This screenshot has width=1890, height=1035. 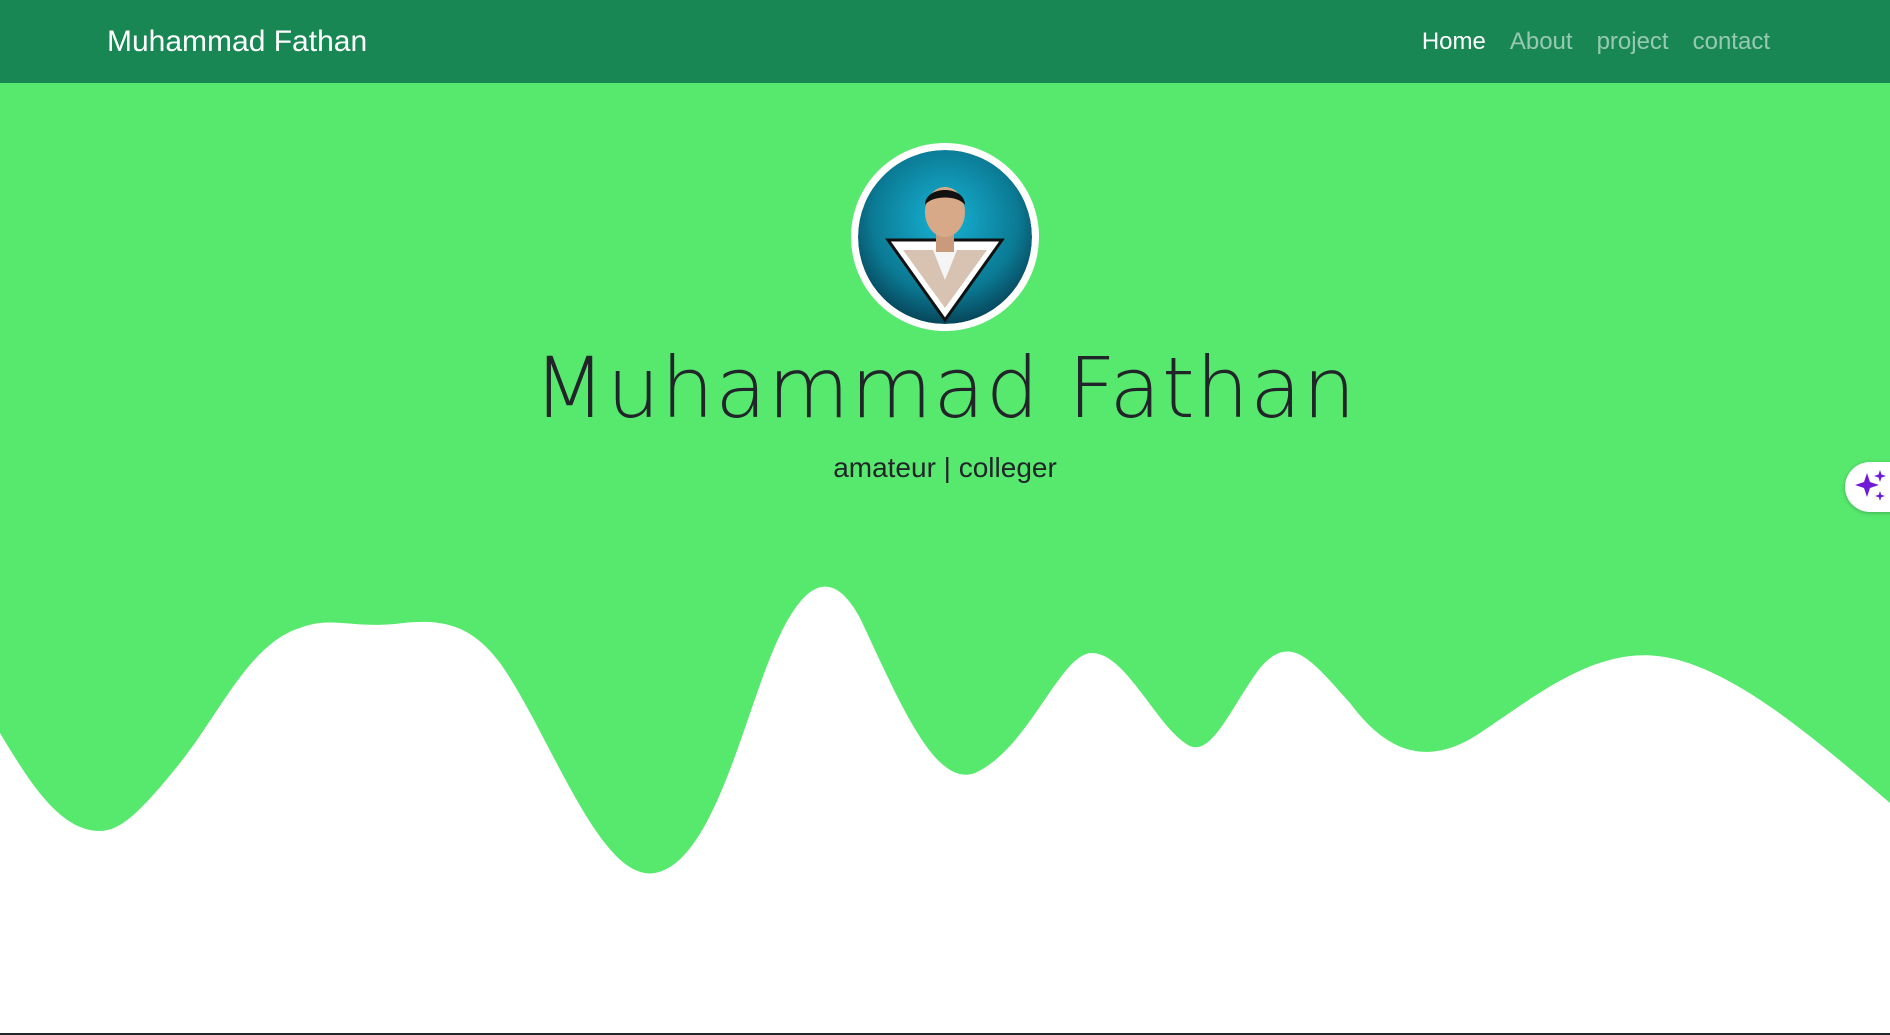 What do you see at coordinates (1454, 42) in the screenshot?
I see `nav-link-home: Home` at bounding box center [1454, 42].